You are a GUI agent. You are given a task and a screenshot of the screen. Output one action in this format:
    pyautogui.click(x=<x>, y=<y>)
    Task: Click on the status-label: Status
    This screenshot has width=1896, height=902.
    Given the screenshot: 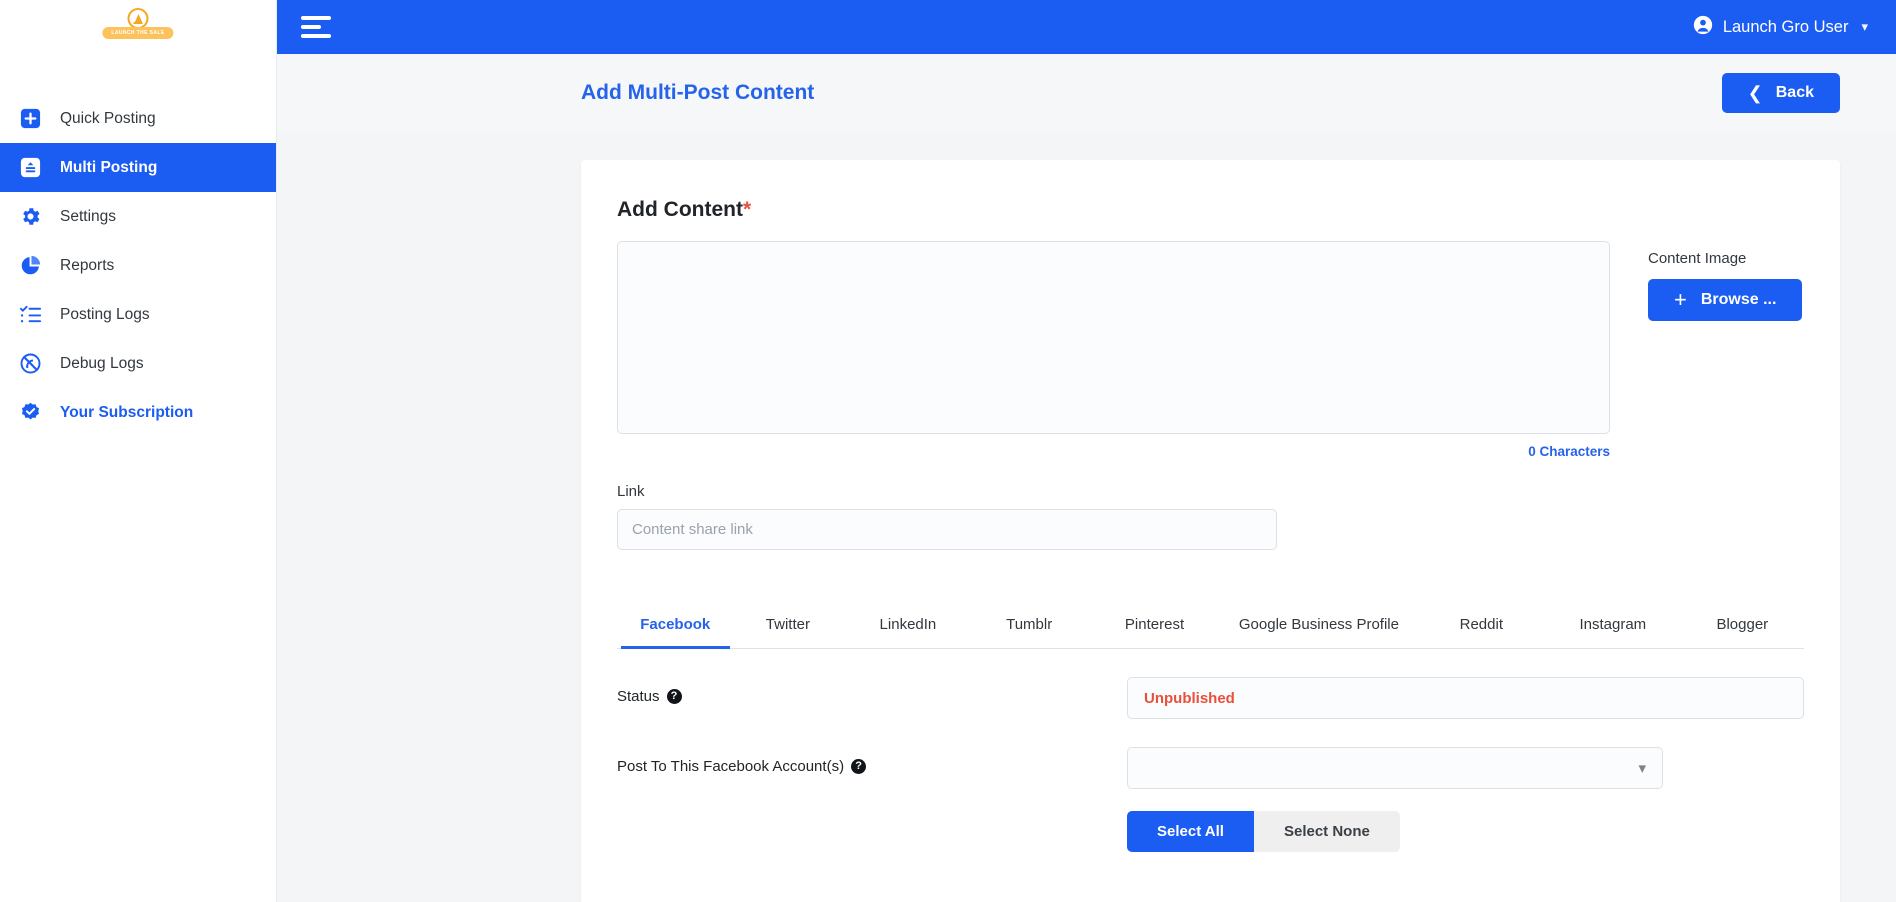 What is the action you would take?
    pyautogui.click(x=638, y=696)
    